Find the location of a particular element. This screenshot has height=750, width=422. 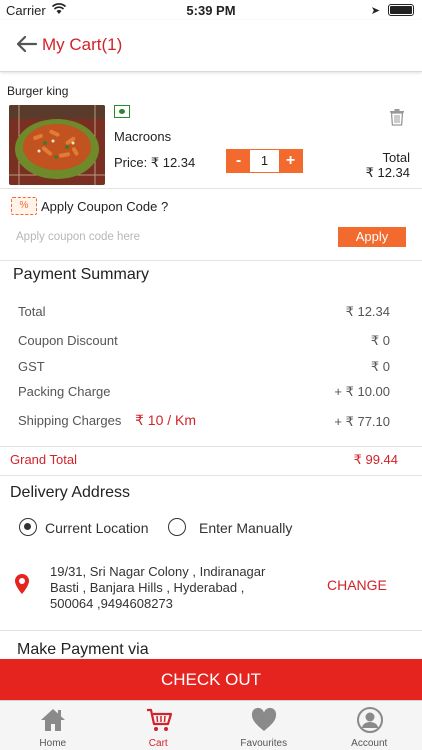

enter-manually-label: Enter Manually is located at coordinates (245, 528).